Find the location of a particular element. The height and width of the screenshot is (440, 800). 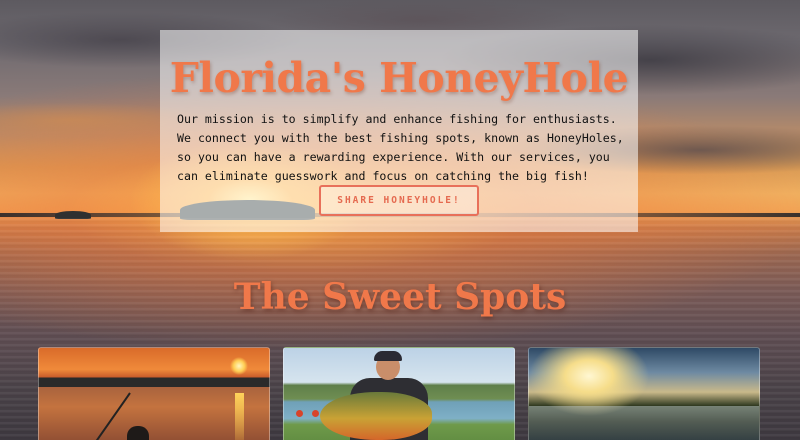

sun-reflection is located at coordinates (239, 416).